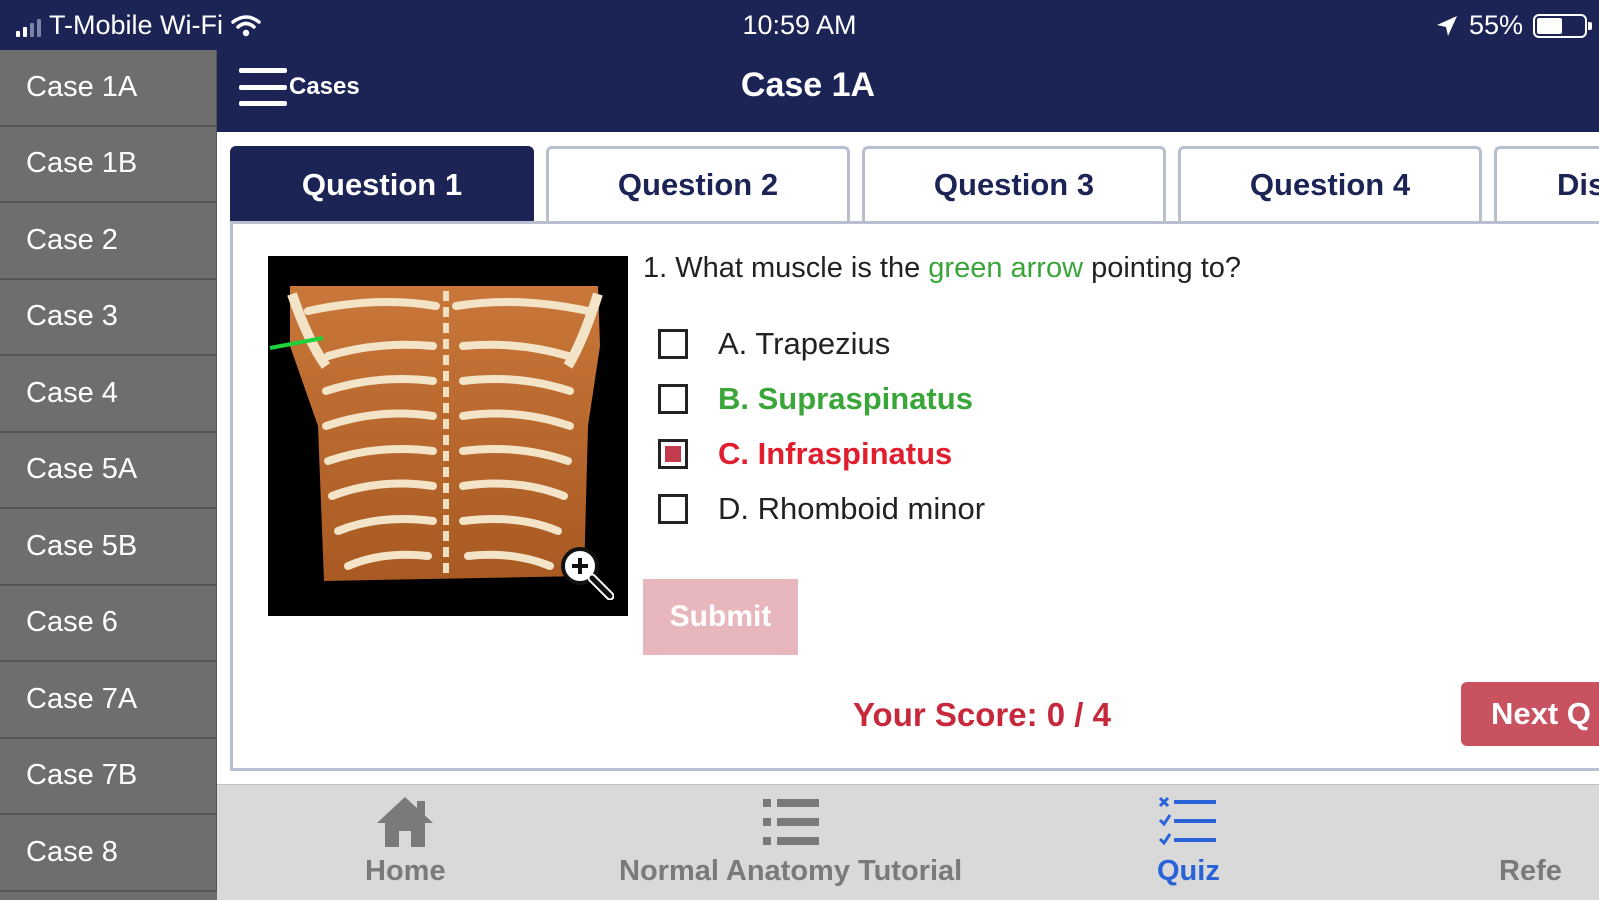 The height and width of the screenshot is (900, 1599). Describe the element at coordinates (382, 183) in the screenshot. I see `tab-question-1: Question 1` at that location.